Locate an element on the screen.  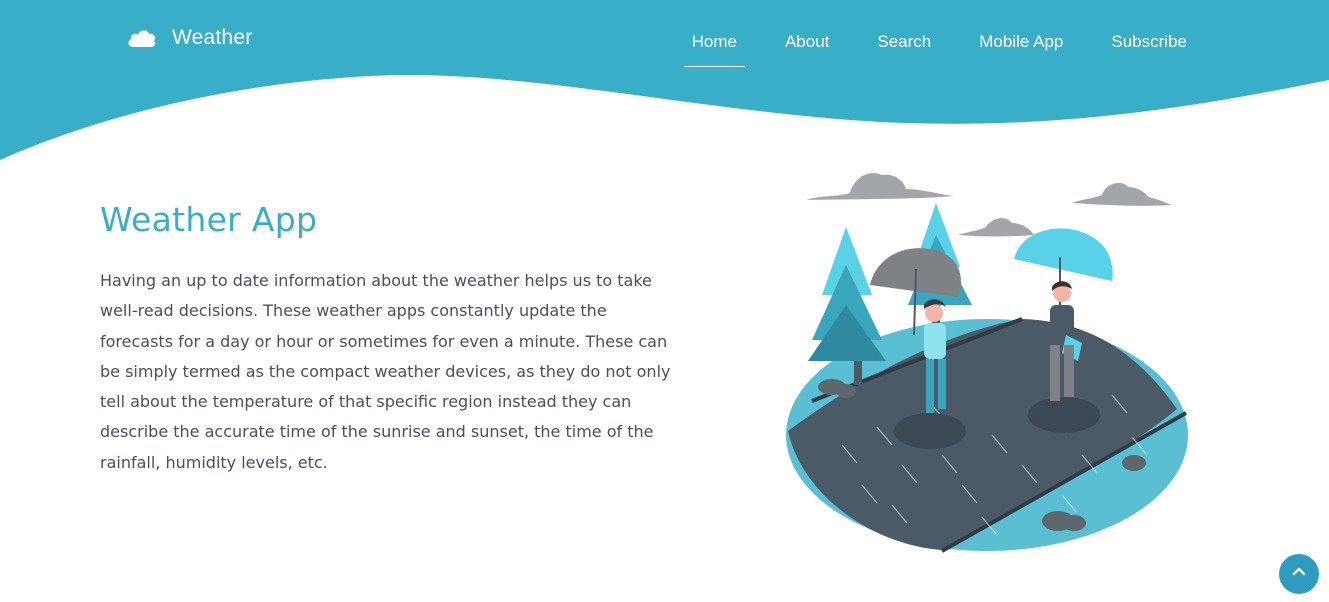
main-nav: Home About Search Mobile App Subscribe is located at coordinates (923, 48).